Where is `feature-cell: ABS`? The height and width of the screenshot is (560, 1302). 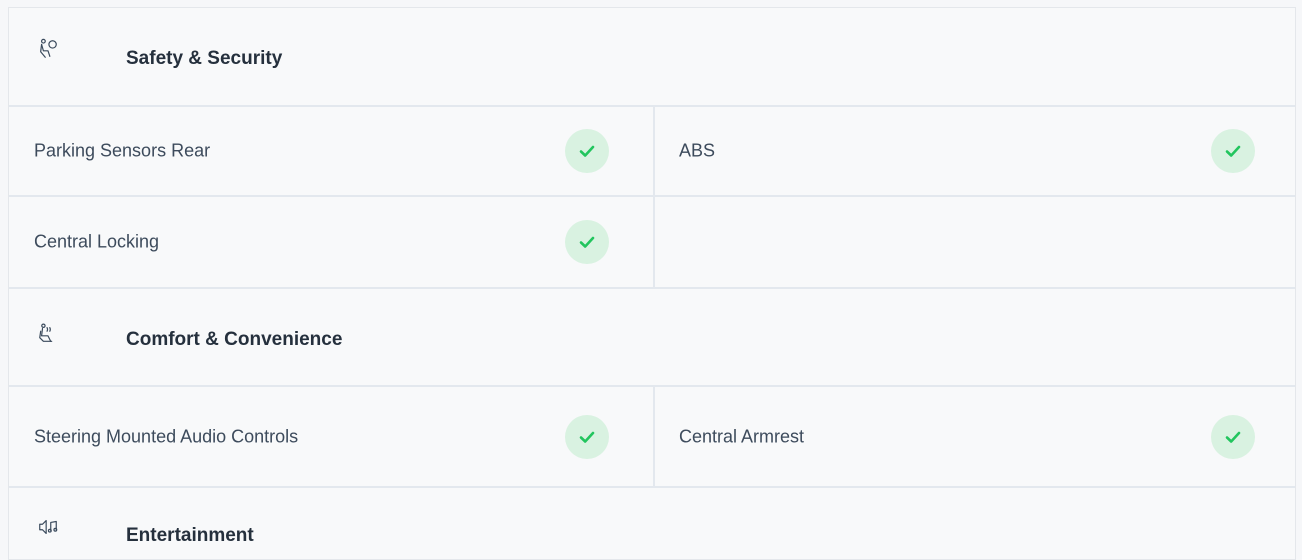
feature-cell: ABS is located at coordinates (975, 151).